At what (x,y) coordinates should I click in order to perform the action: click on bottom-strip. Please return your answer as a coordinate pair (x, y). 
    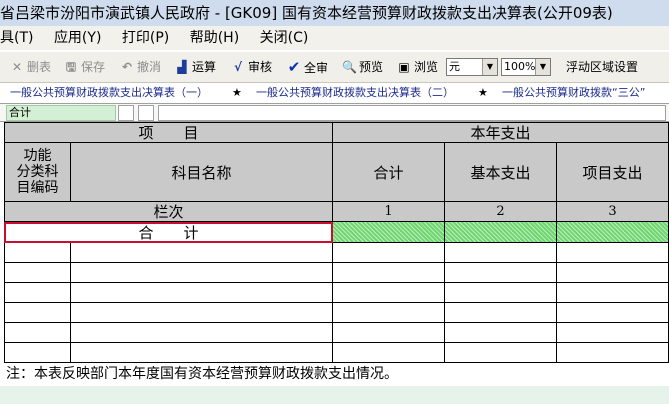
    Looking at the image, I should click on (334, 395).